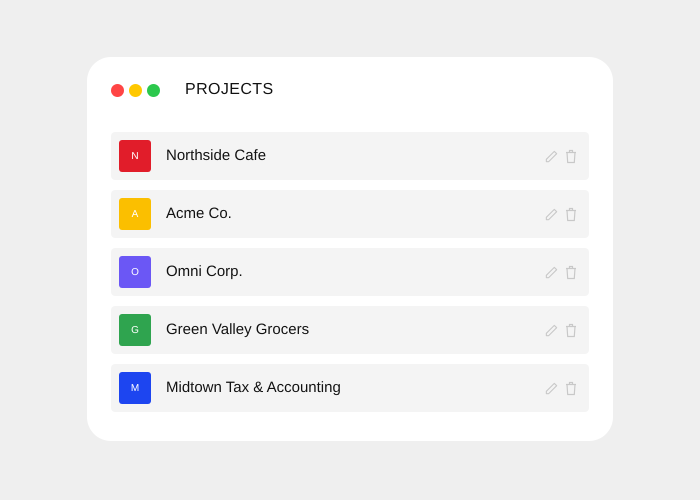 This screenshot has width=700, height=500. What do you see at coordinates (199, 214) in the screenshot?
I see `project-name: Acme Co.` at bounding box center [199, 214].